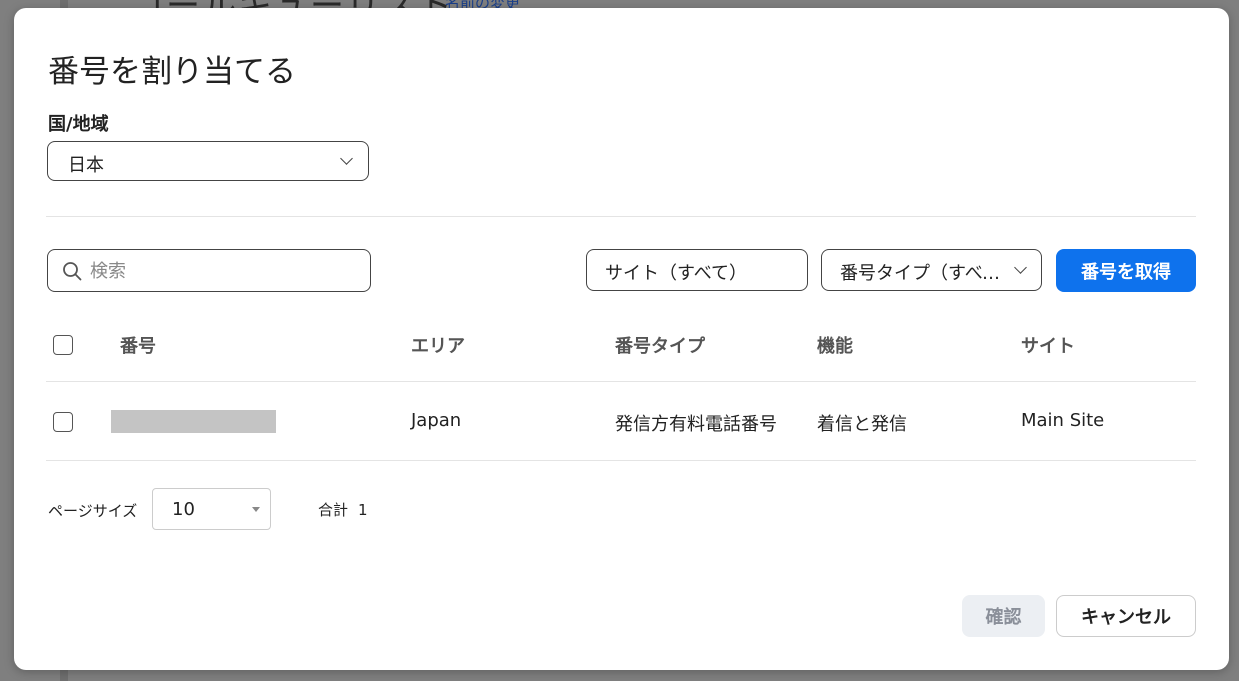  I want to click on total-label: 合計, so click(333, 510).